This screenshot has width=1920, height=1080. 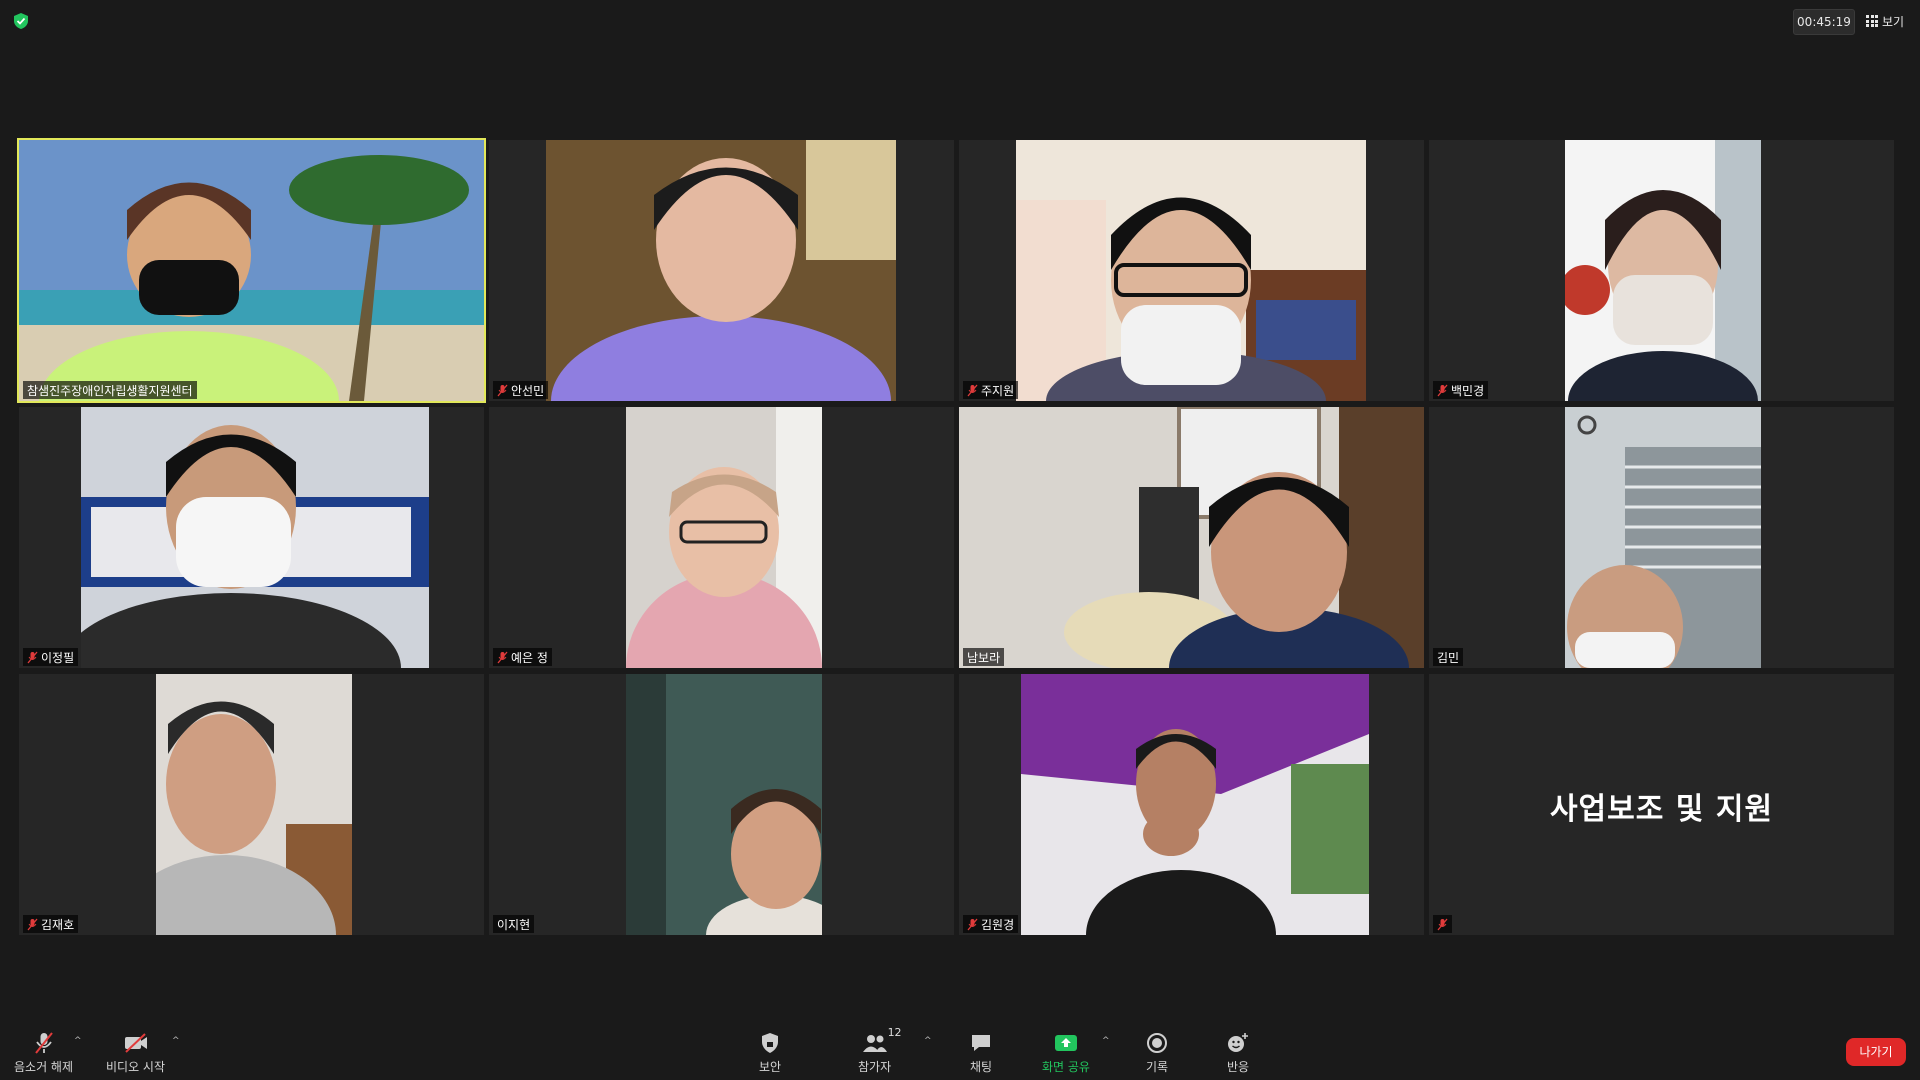 I want to click on participant-name: 백민경, so click(x=1468, y=390).